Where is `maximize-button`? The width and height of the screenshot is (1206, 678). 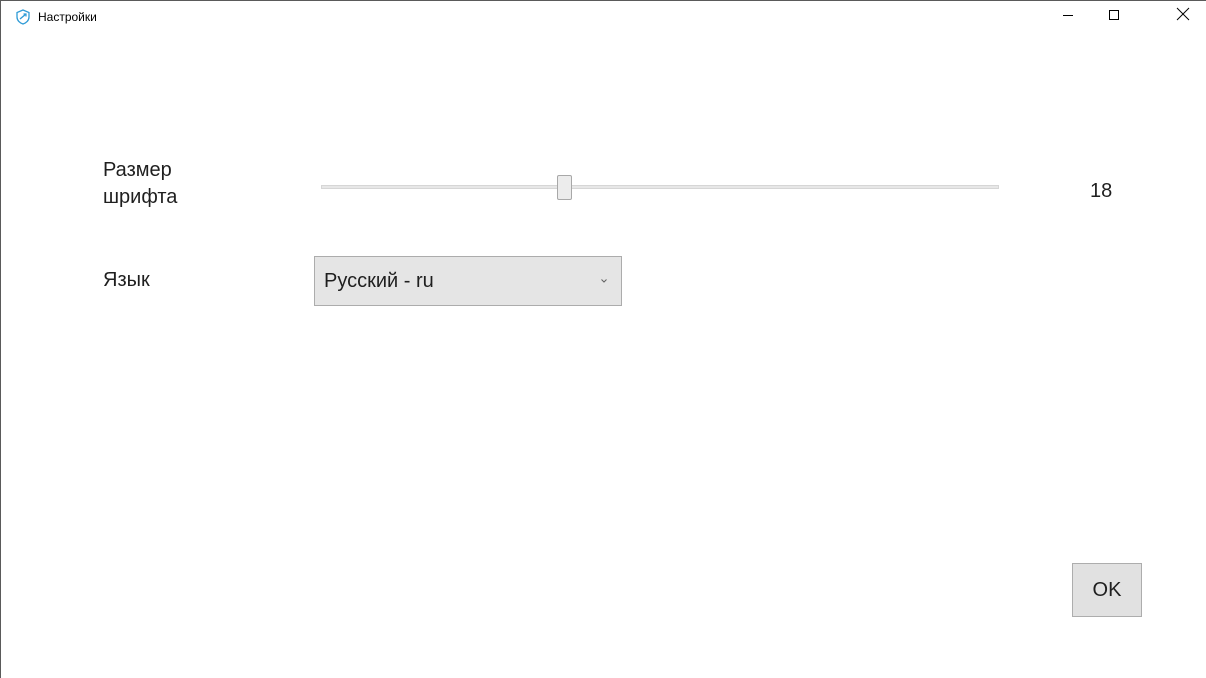 maximize-button is located at coordinates (1114, 16).